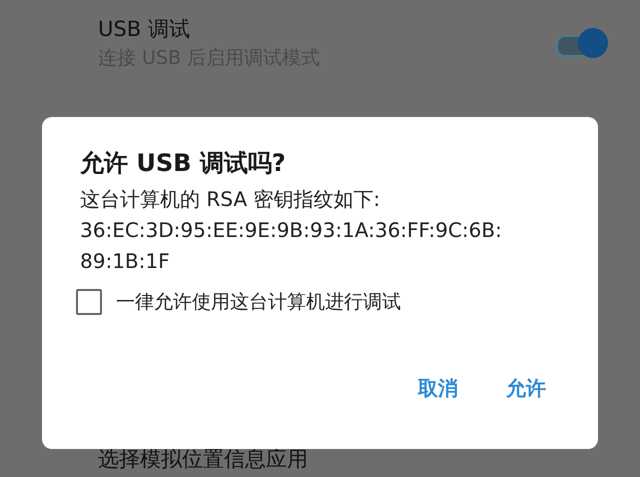  What do you see at coordinates (258, 302) in the screenshot?
I see `checkbox-label: 一律允许使用这台计算机进行调试` at bounding box center [258, 302].